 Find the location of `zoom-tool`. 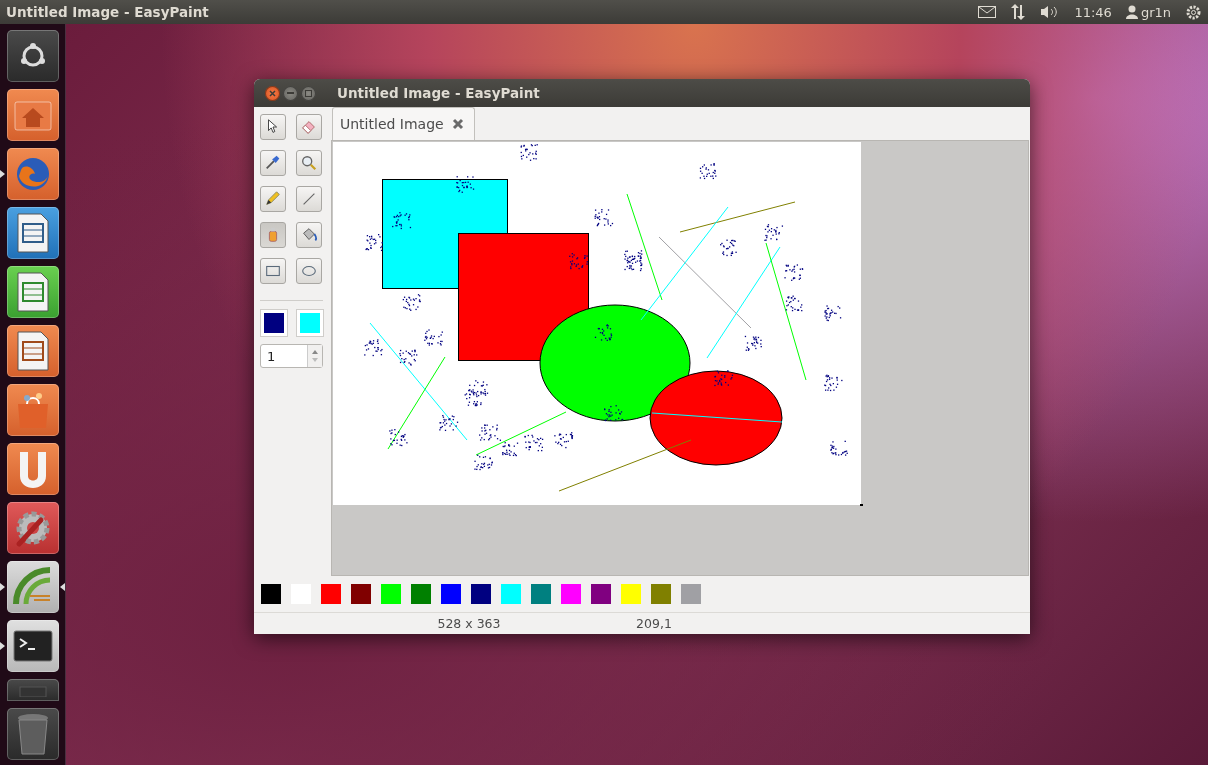

zoom-tool is located at coordinates (309, 163).